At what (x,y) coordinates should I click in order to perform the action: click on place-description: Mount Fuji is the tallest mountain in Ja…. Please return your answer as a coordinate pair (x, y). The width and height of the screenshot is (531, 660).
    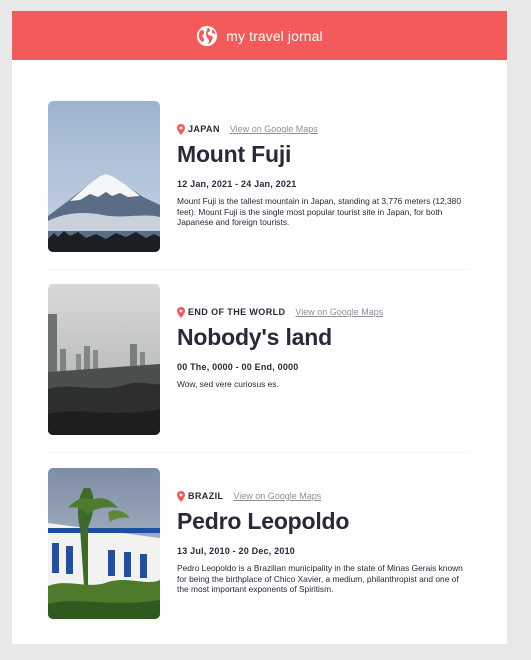
    Looking at the image, I should click on (319, 212).